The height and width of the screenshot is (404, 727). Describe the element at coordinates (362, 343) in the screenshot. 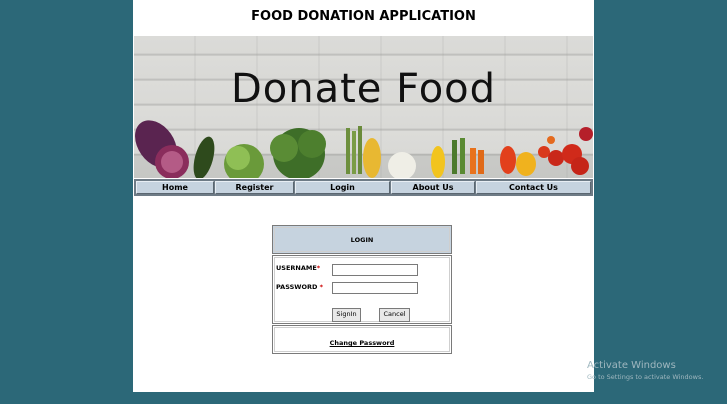

I see `change-password-link: Change Password` at that location.